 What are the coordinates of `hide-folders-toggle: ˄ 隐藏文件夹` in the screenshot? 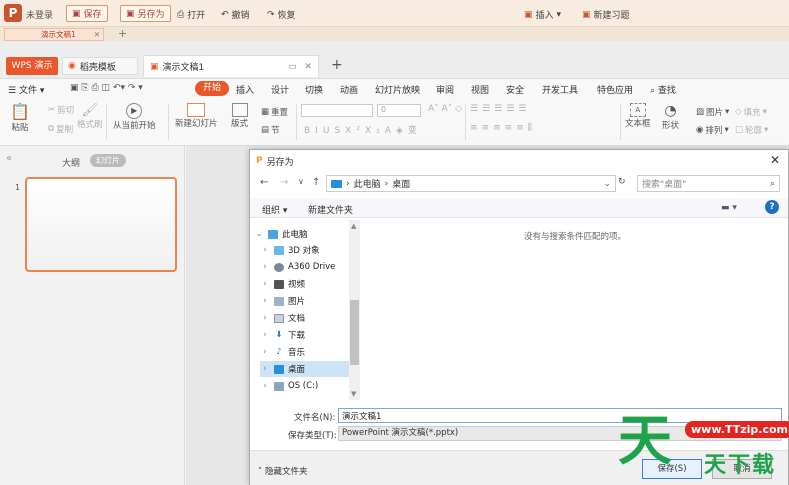 It's located at (282, 471).